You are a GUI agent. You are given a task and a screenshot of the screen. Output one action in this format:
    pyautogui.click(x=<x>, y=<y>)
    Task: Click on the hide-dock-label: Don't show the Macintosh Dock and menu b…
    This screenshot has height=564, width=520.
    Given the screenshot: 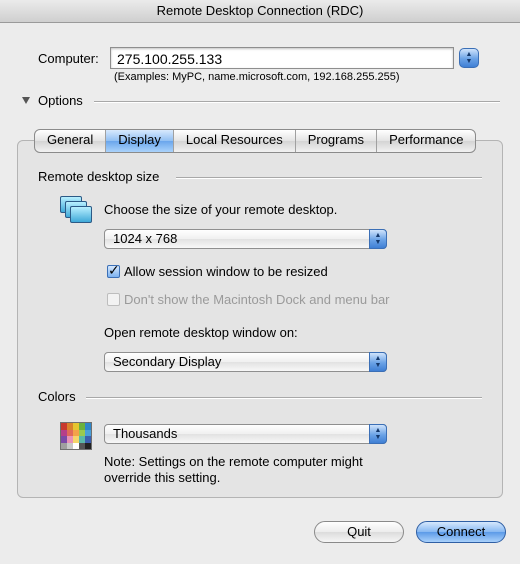 What is the action you would take?
    pyautogui.click(x=257, y=299)
    